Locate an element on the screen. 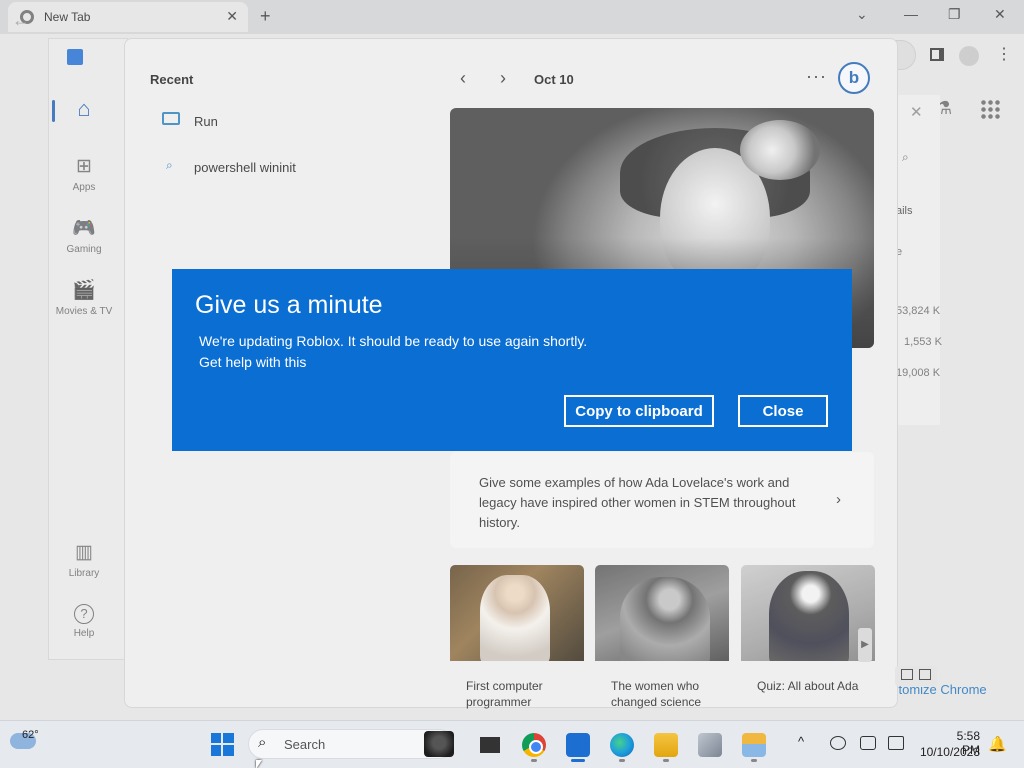  chrome-icon is located at coordinates (534, 745).